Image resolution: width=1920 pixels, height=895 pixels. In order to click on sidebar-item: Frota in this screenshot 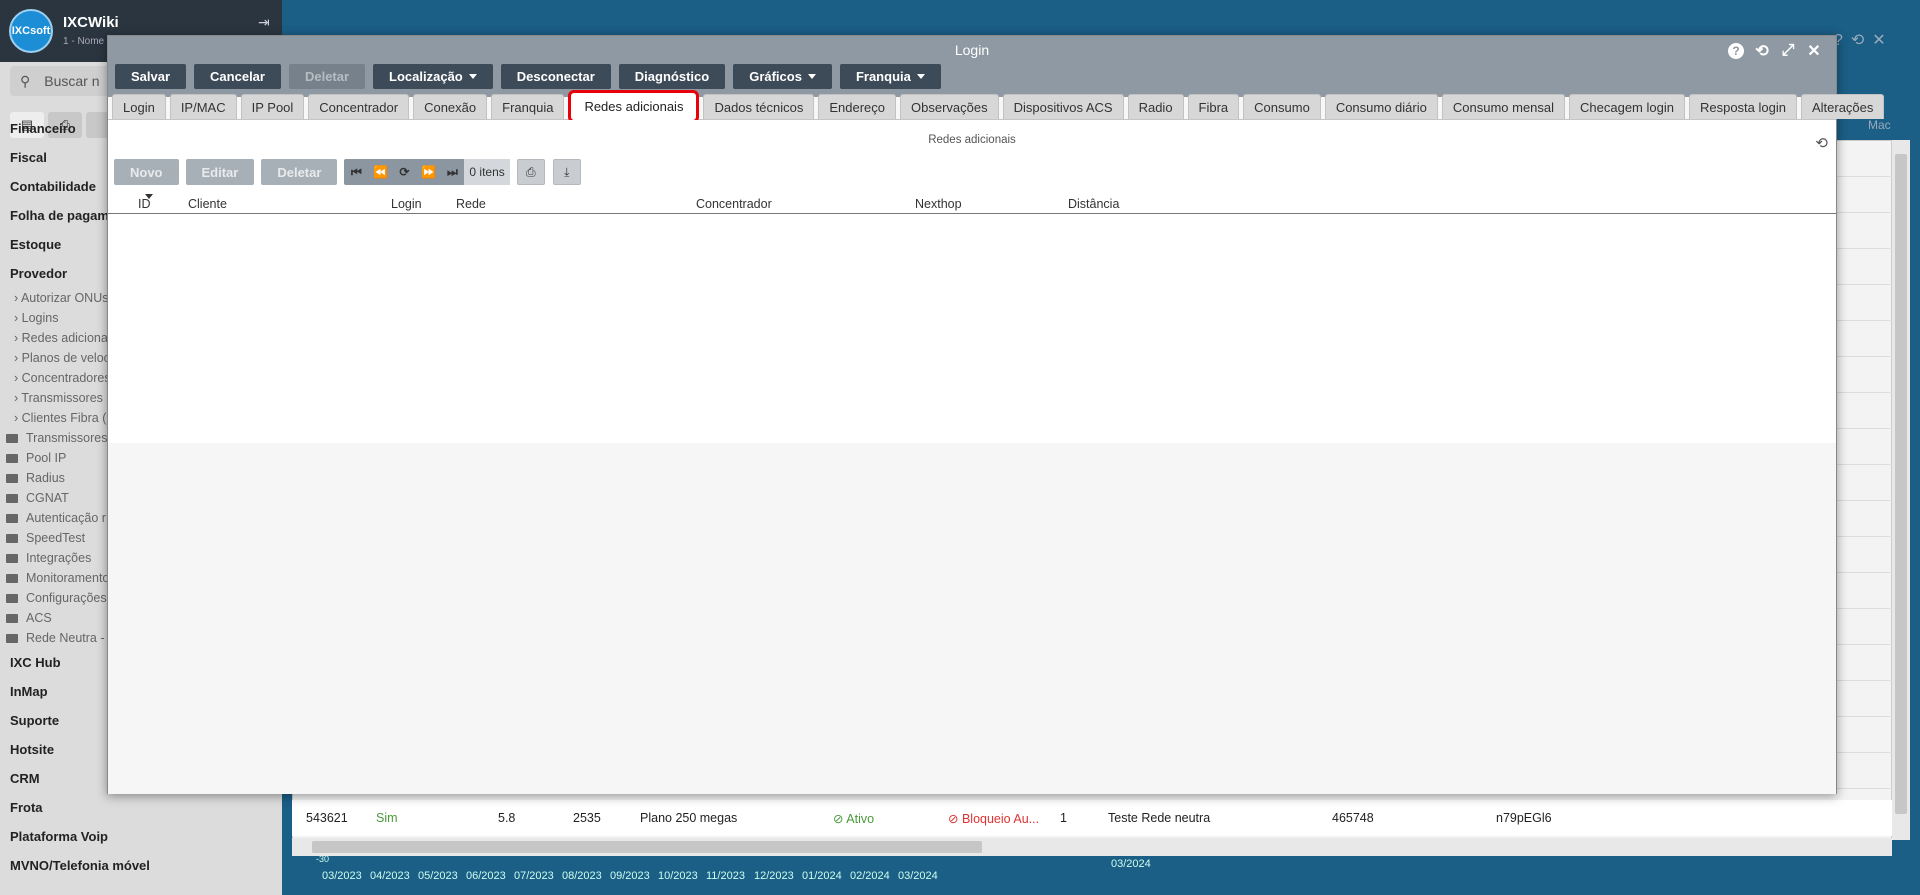, I will do `click(141, 807)`.